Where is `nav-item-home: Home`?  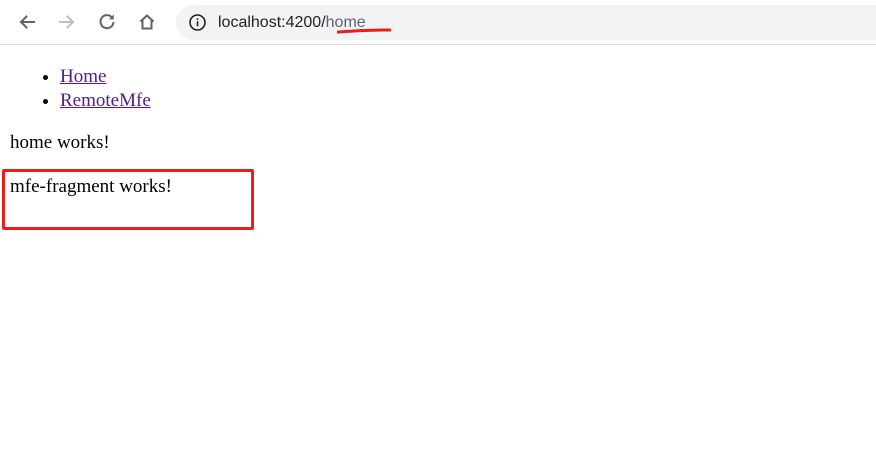
nav-item-home: Home is located at coordinates (105, 77).